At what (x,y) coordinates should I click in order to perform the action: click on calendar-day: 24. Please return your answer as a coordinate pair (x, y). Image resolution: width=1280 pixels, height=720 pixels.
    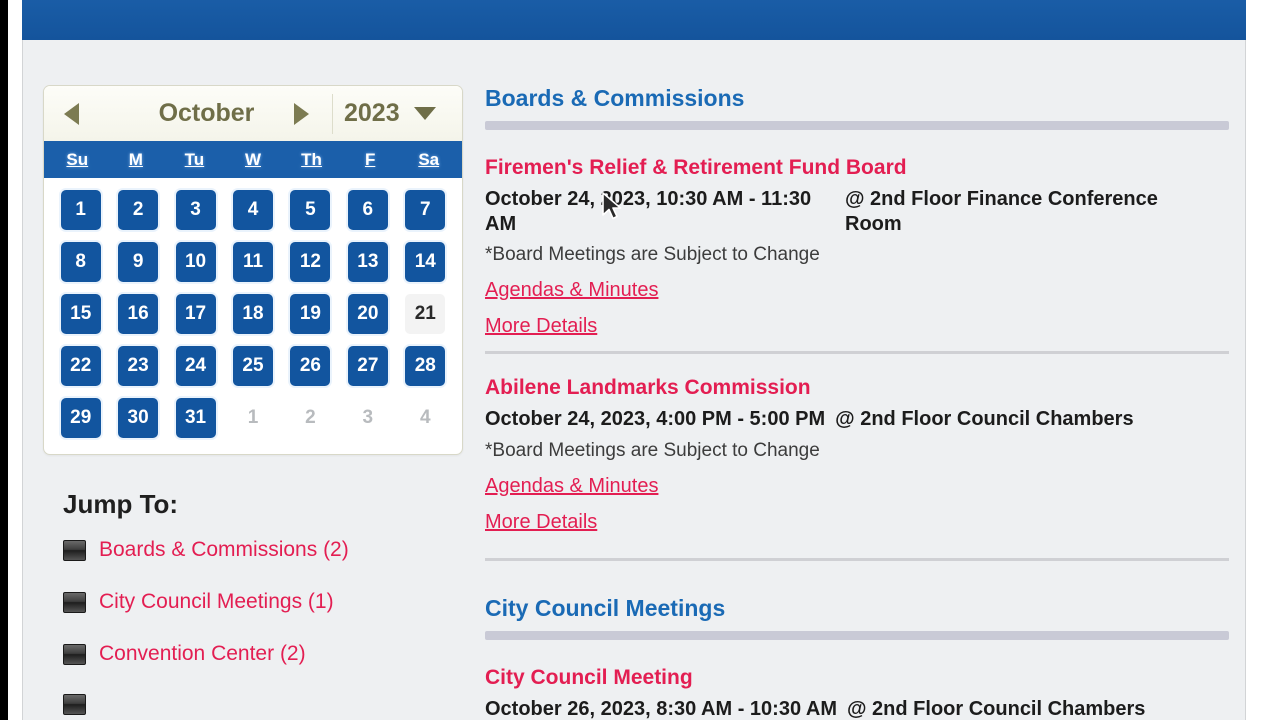
    Looking at the image, I should click on (195, 366).